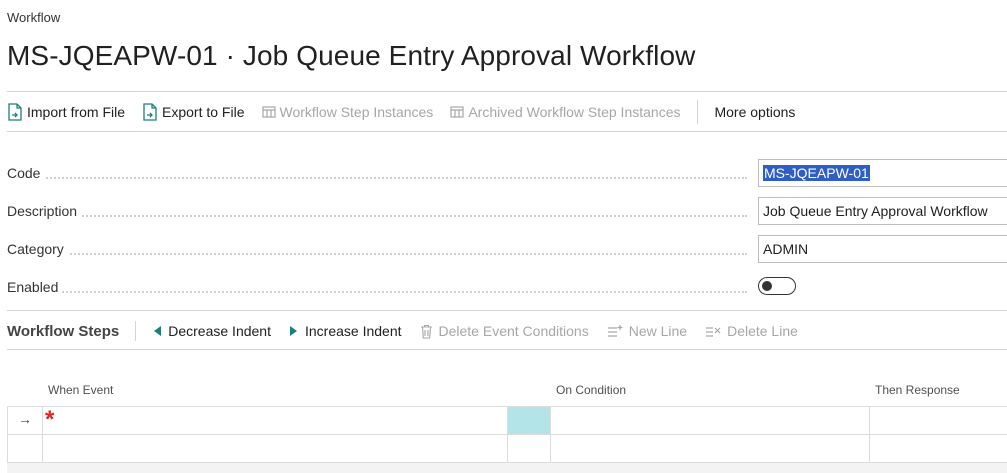 The height and width of the screenshot is (473, 1007). I want to click on more-options-label: More options, so click(755, 112).